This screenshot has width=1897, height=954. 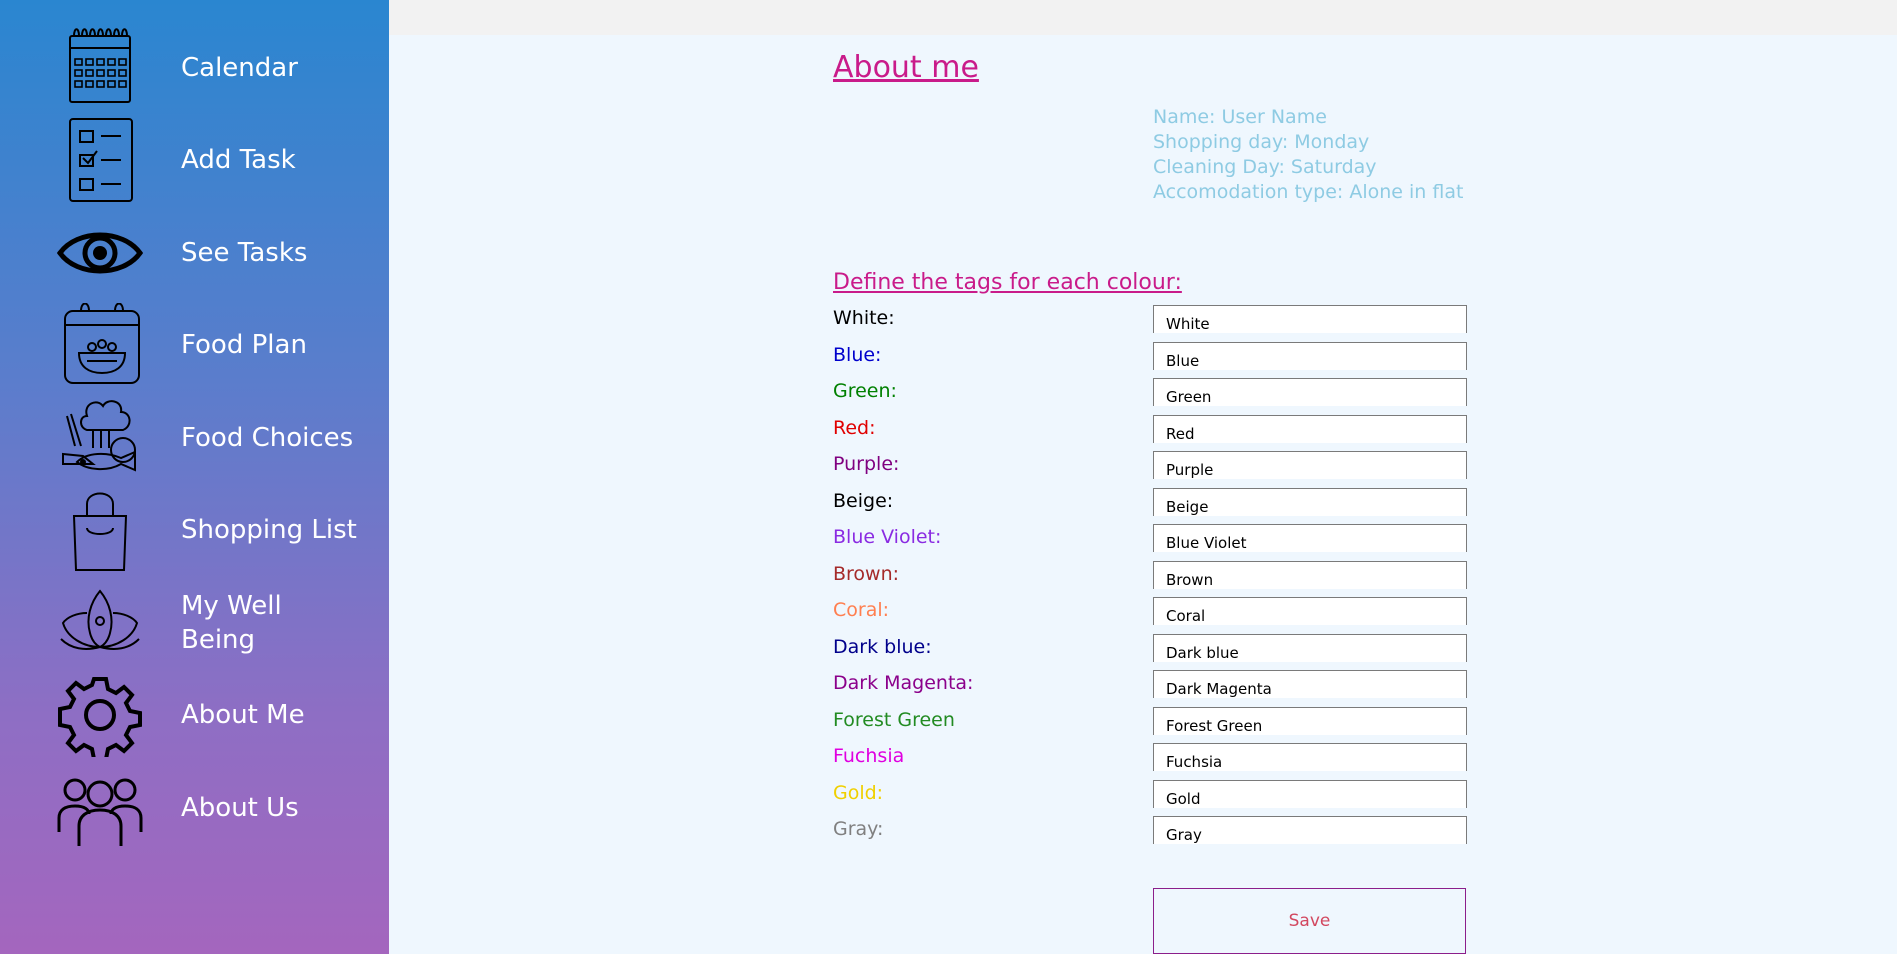 I want to click on sidebar-item-my-well-being: My Well Being, so click(x=194, y=623).